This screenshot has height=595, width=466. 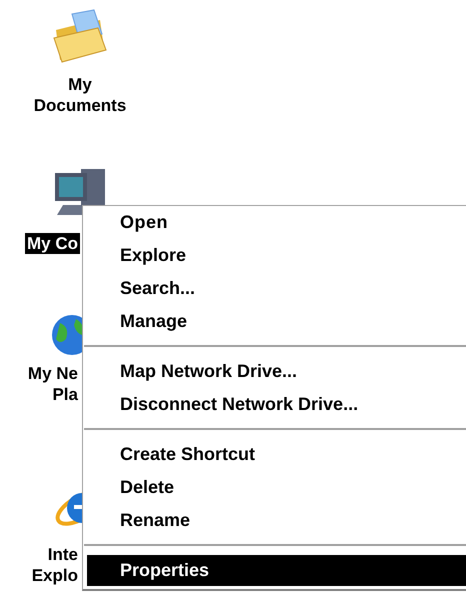 What do you see at coordinates (276, 570) in the screenshot?
I see `menu-item: Properties` at bounding box center [276, 570].